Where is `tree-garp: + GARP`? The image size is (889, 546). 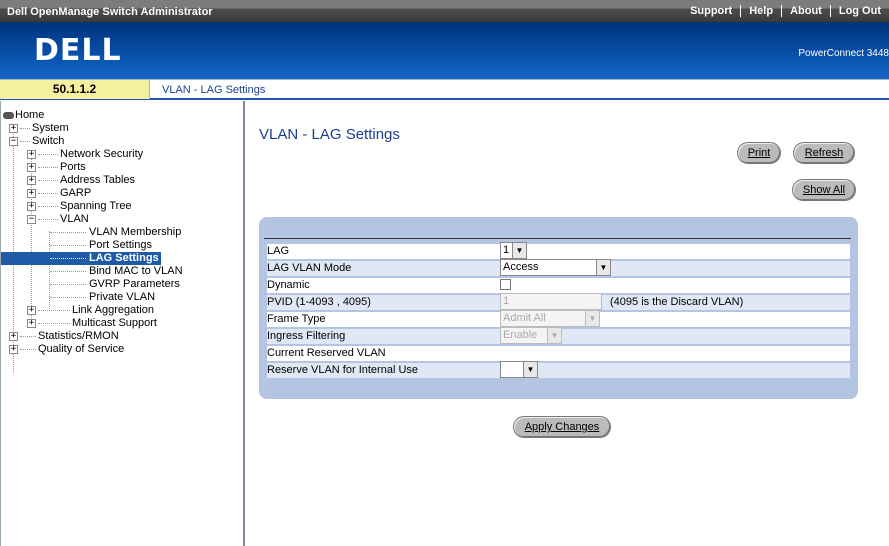 tree-garp: + GARP is located at coordinates (116, 193).